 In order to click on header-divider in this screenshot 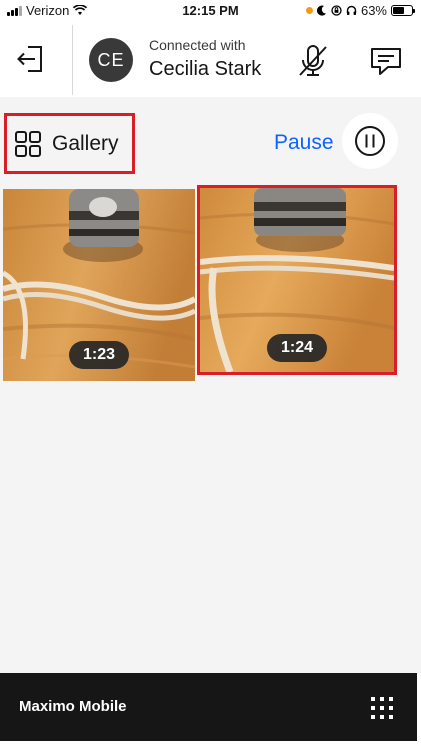, I will do `click(72, 60)`.